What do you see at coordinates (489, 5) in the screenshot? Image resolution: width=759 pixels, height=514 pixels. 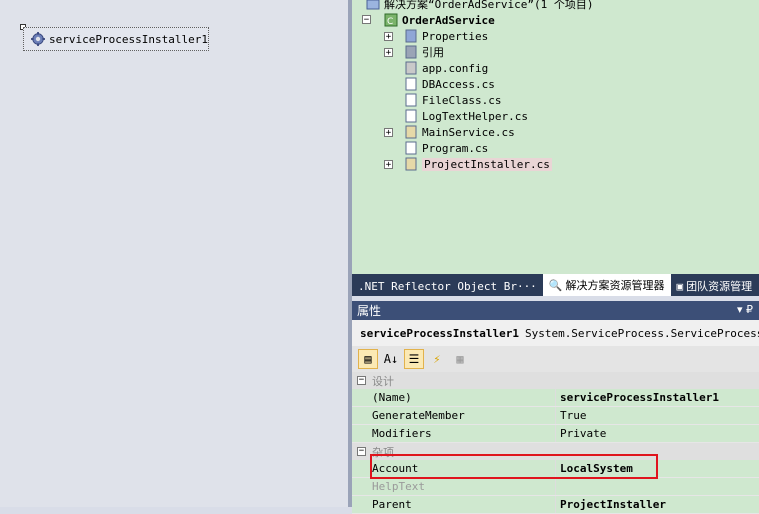 I see `solution-label: 解决方案“OrderAdService”(1 个项目)` at bounding box center [489, 5].